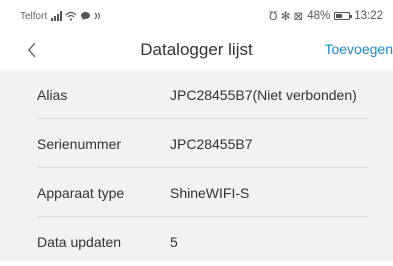  I want to click on row-value: 5, so click(174, 241).